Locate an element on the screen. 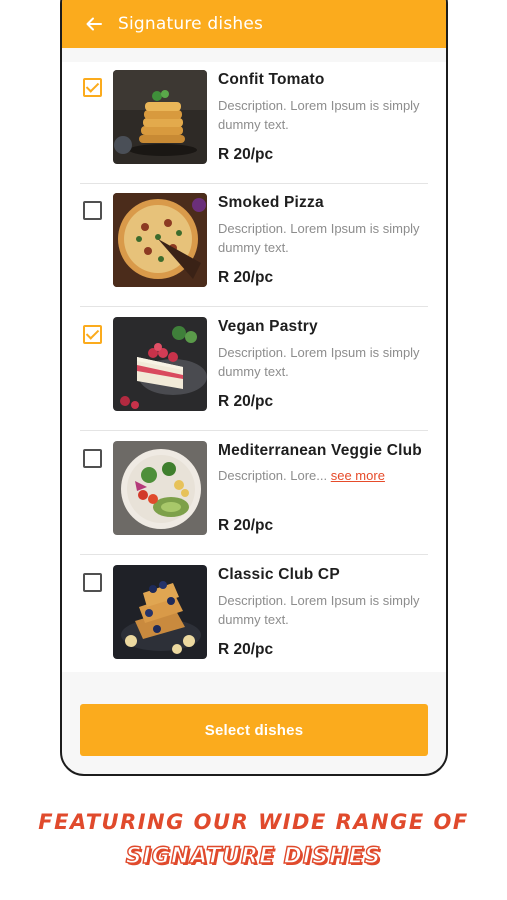 The width and height of the screenshot is (507, 900). arrow-left-icon is located at coordinates (94, 24).